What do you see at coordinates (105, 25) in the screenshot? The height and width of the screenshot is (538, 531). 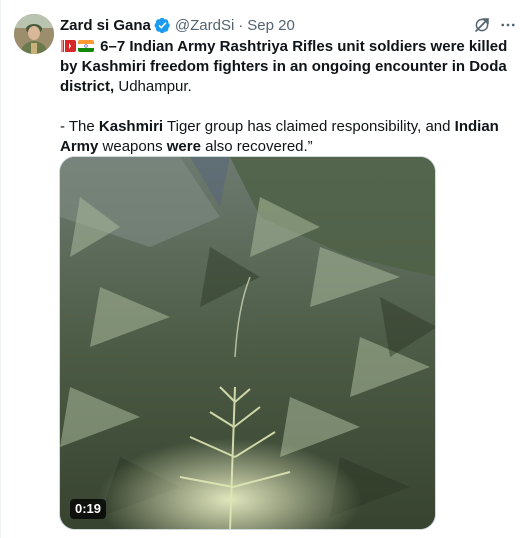 I see `author-display-name: Zard si Gana` at bounding box center [105, 25].